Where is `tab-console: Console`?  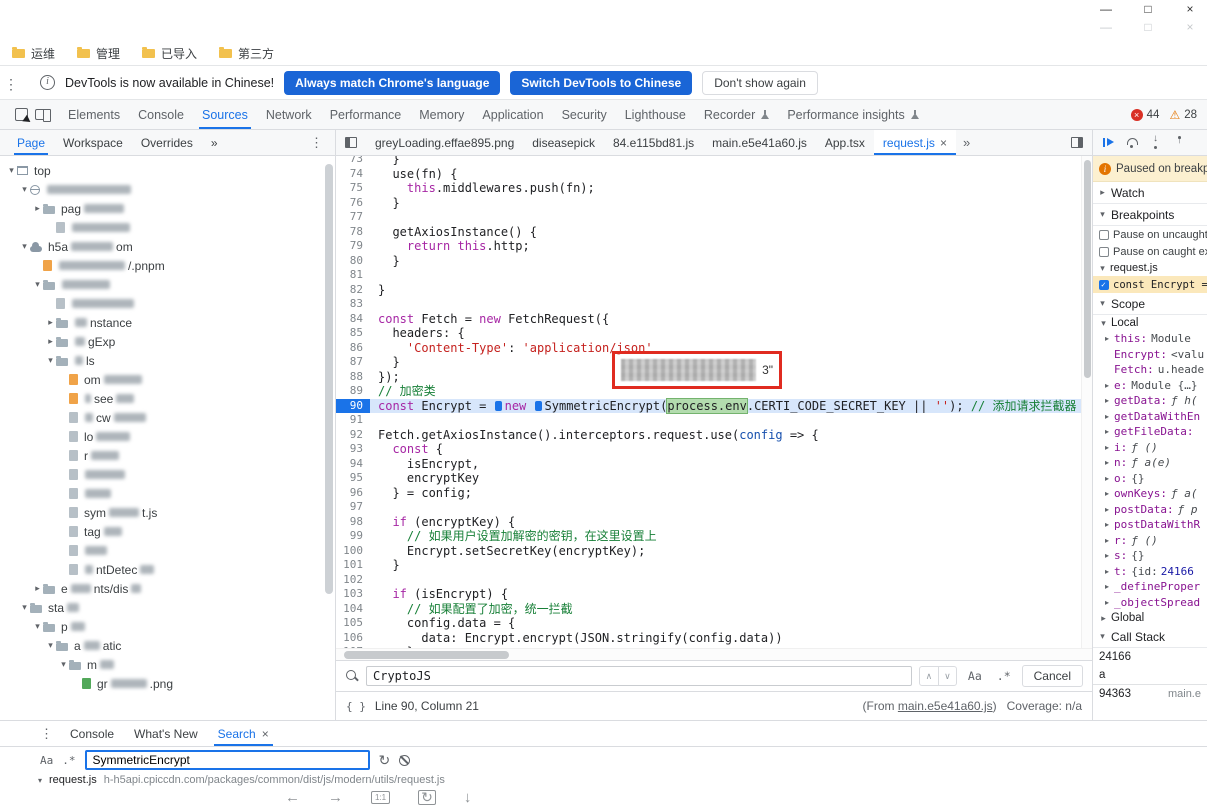 tab-console: Console is located at coordinates (161, 114).